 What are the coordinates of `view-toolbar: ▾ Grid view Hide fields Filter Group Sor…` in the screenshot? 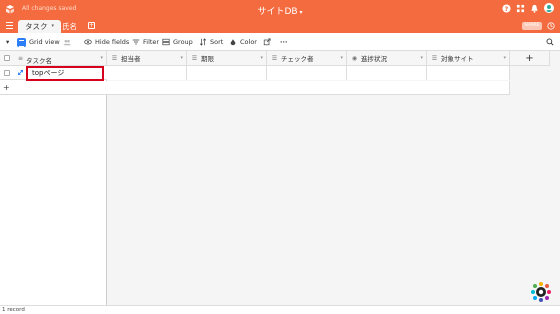 It's located at (280, 42).